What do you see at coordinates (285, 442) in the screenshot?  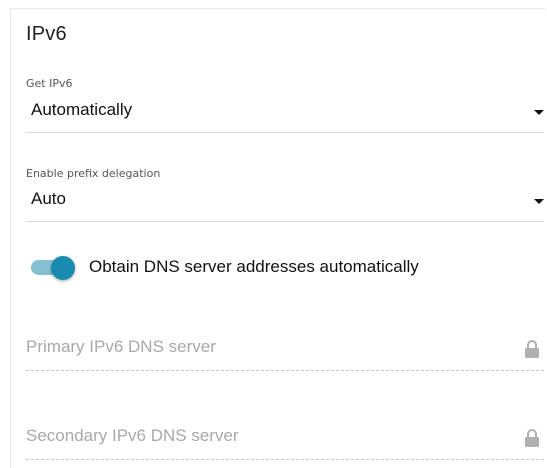 I see `secondary-dns-input: Secondary IPv6 DNS server` at bounding box center [285, 442].